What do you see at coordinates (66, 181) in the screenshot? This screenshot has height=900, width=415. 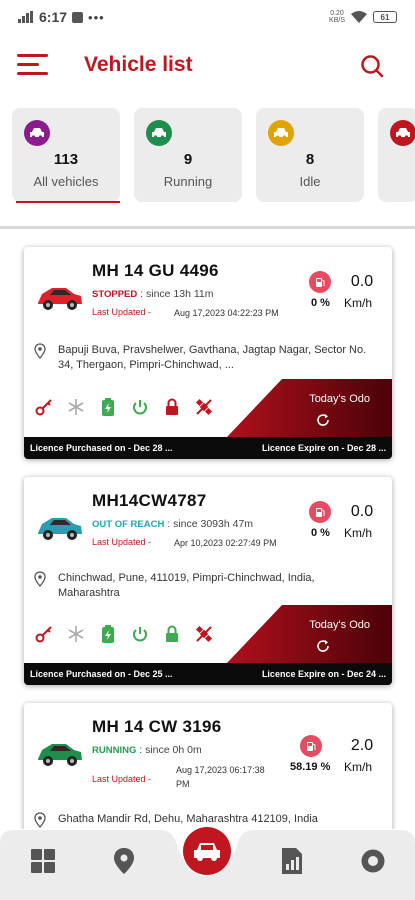 I see `filter-label: All vehicles` at bounding box center [66, 181].